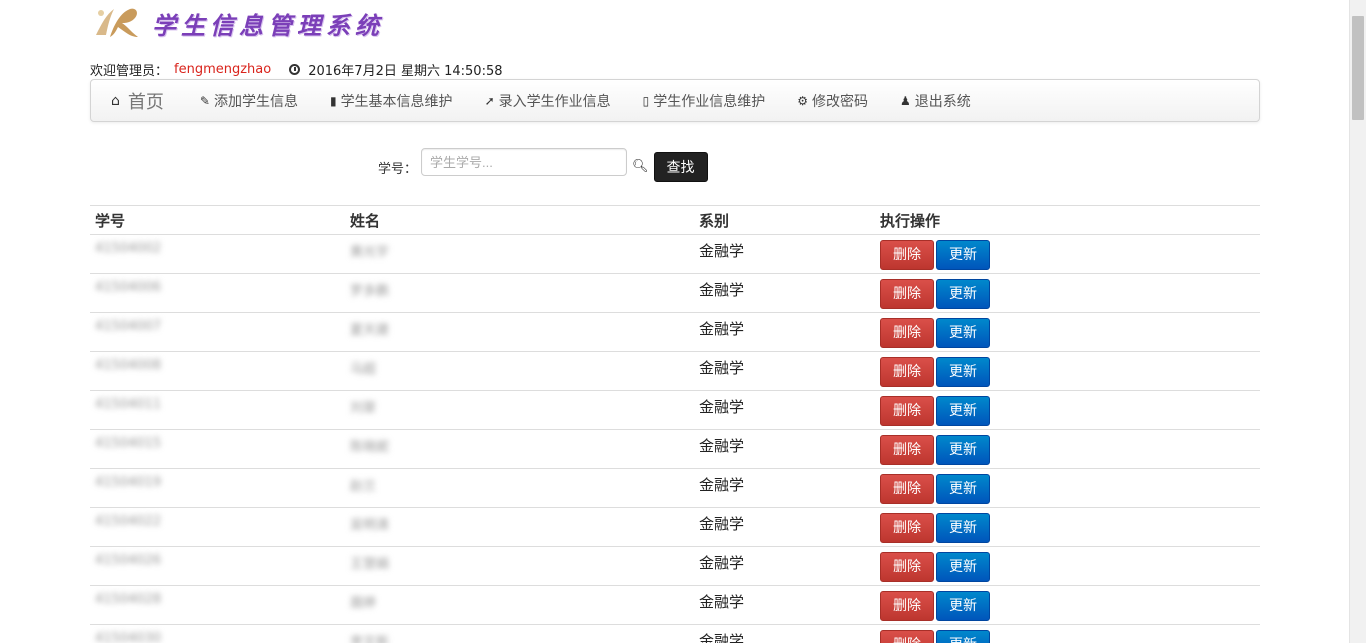 The image size is (1366, 643). I want to click on clock-icon, so click(295, 69).